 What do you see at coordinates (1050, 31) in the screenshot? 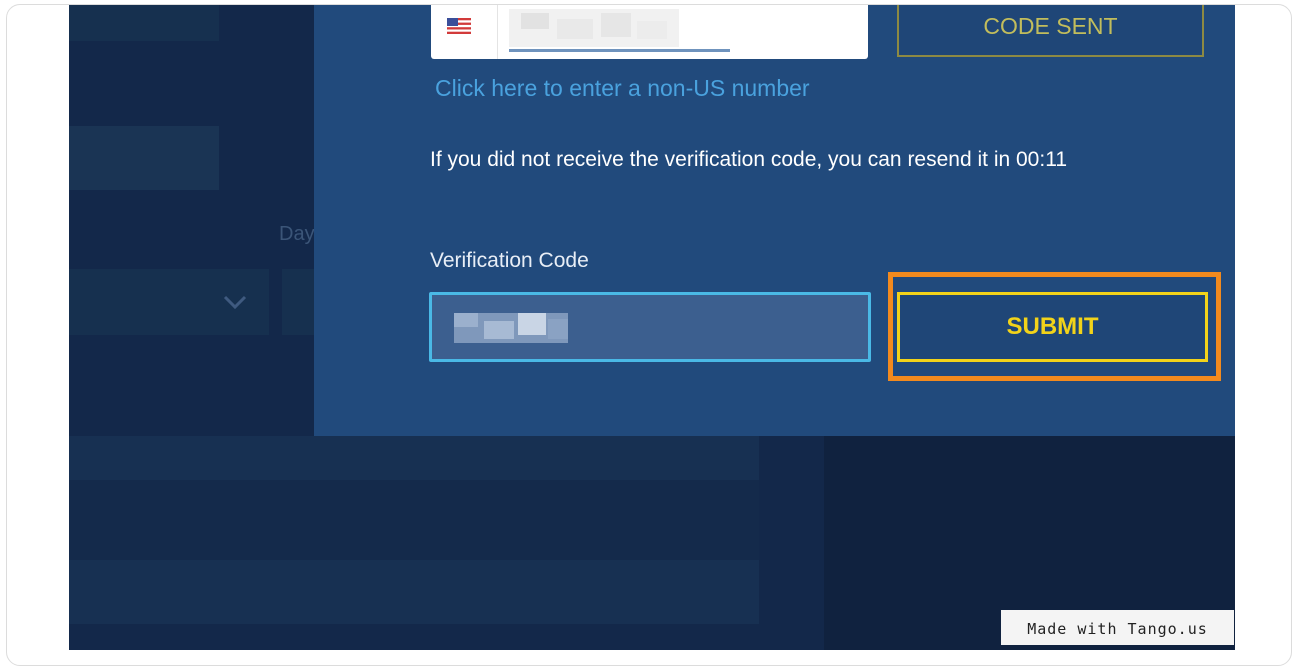
I see `code-sent-button: CODE SENT` at bounding box center [1050, 31].